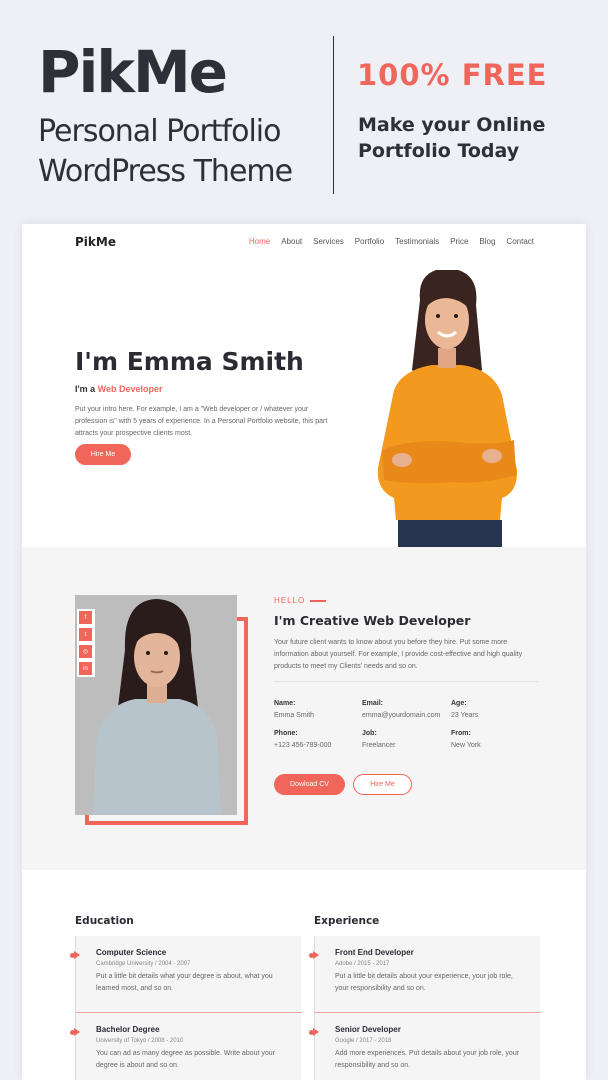  I want to click on info-email-label: Email:, so click(373, 703).